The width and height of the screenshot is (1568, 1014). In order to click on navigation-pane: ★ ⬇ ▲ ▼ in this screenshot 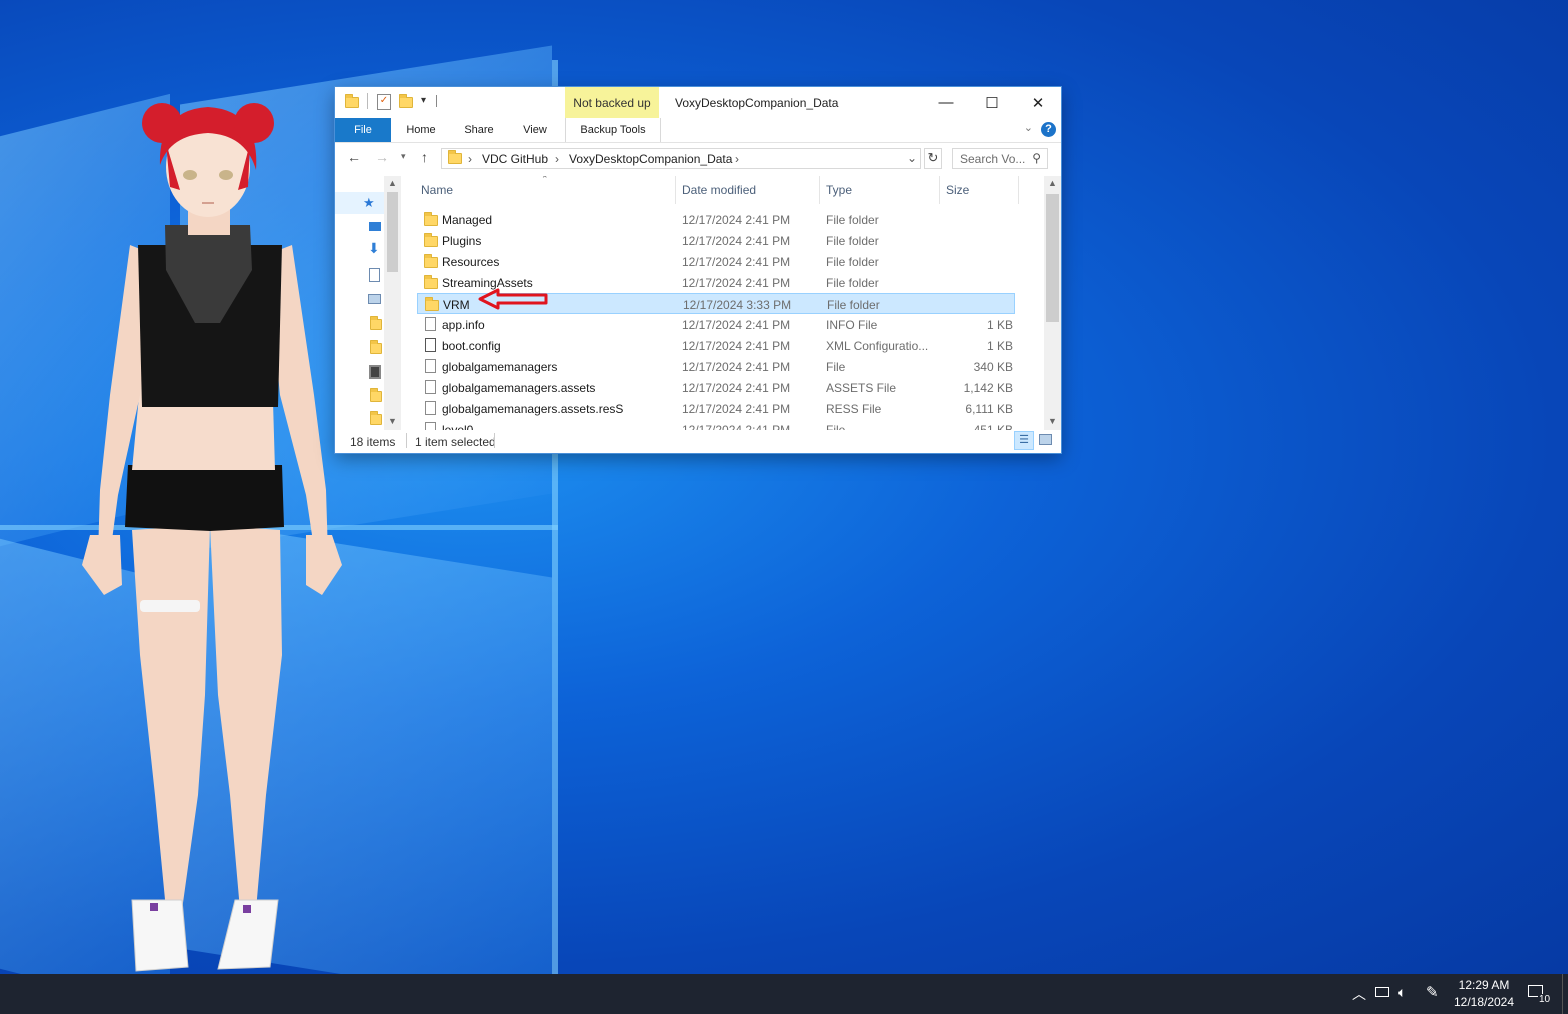, I will do `click(368, 303)`.